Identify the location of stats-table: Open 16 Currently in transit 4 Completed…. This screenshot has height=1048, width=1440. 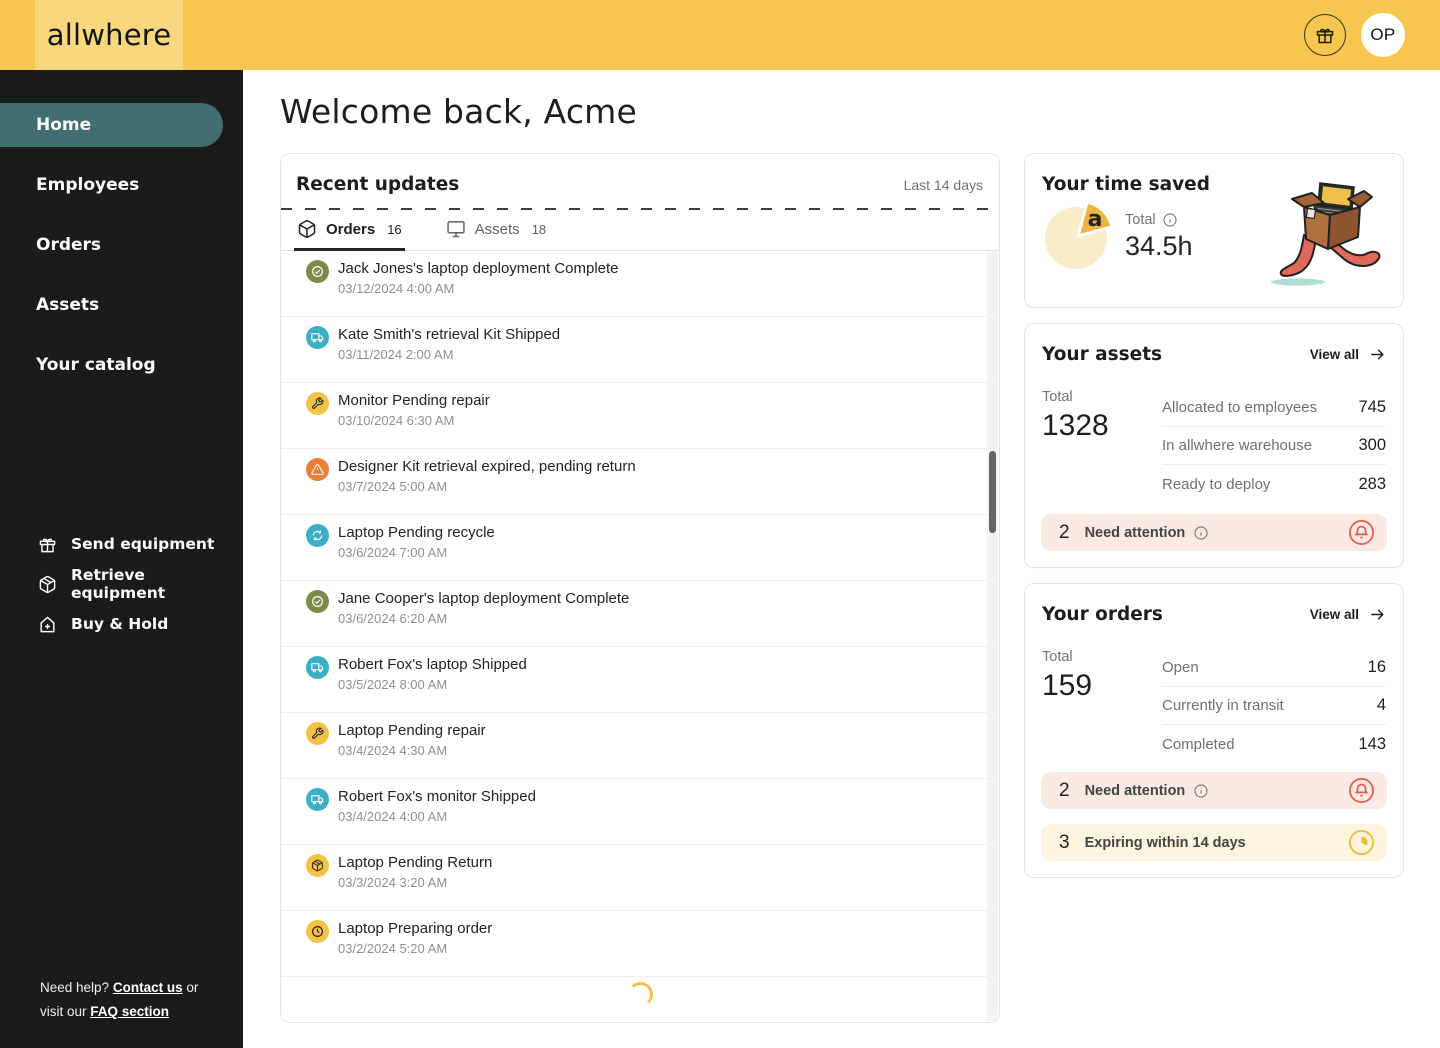
(1274, 706).